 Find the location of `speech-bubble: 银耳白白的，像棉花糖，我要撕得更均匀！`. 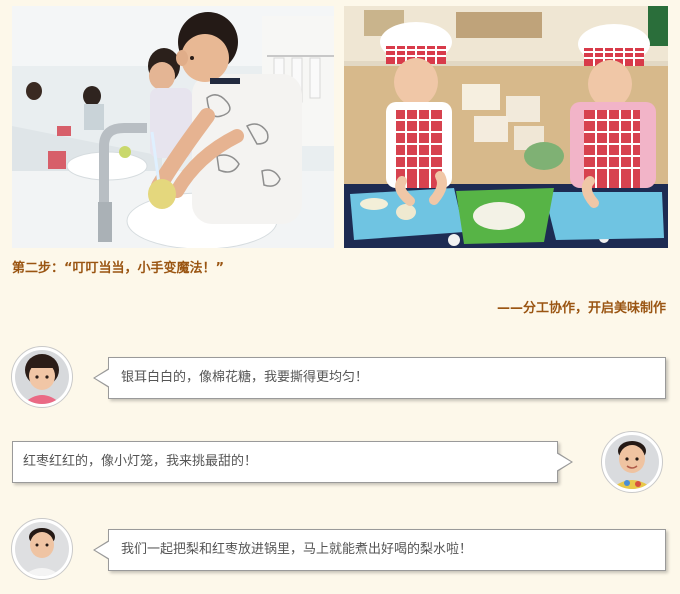

speech-bubble: 银耳白白的，像棉花糖，我要撕得更均匀！ is located at coordinates (379, 378).